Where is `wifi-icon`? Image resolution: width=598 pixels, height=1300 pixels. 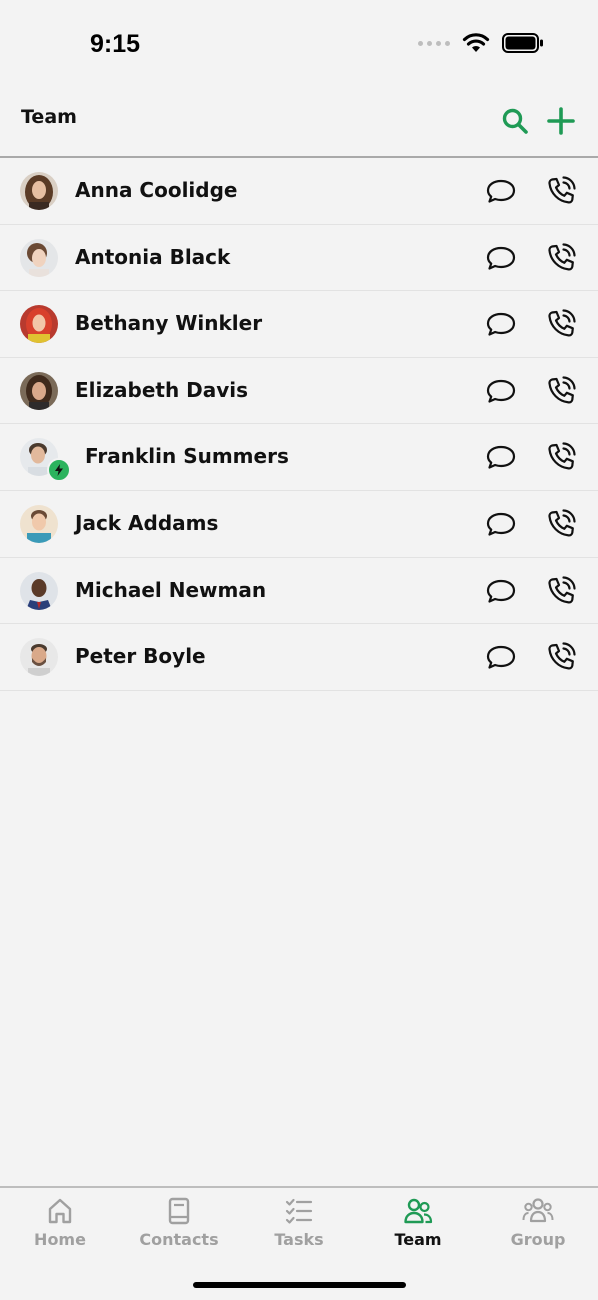
wifi-icon is located at coordinates (476, 42).